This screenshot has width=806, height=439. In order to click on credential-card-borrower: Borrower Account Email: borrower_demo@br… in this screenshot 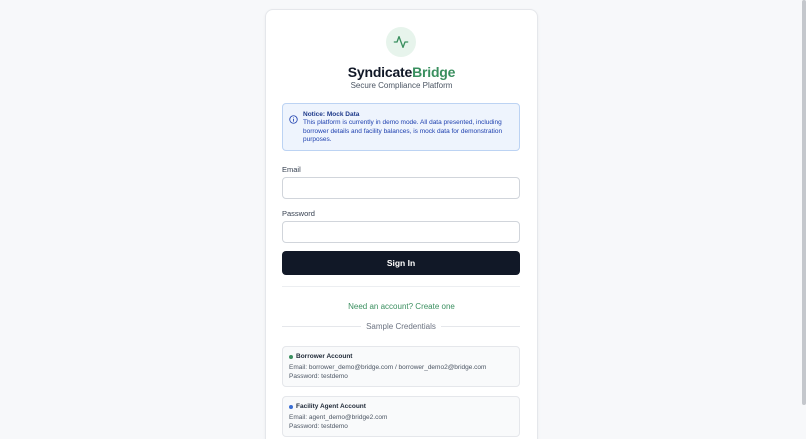, I will do `click(401, 366)`.